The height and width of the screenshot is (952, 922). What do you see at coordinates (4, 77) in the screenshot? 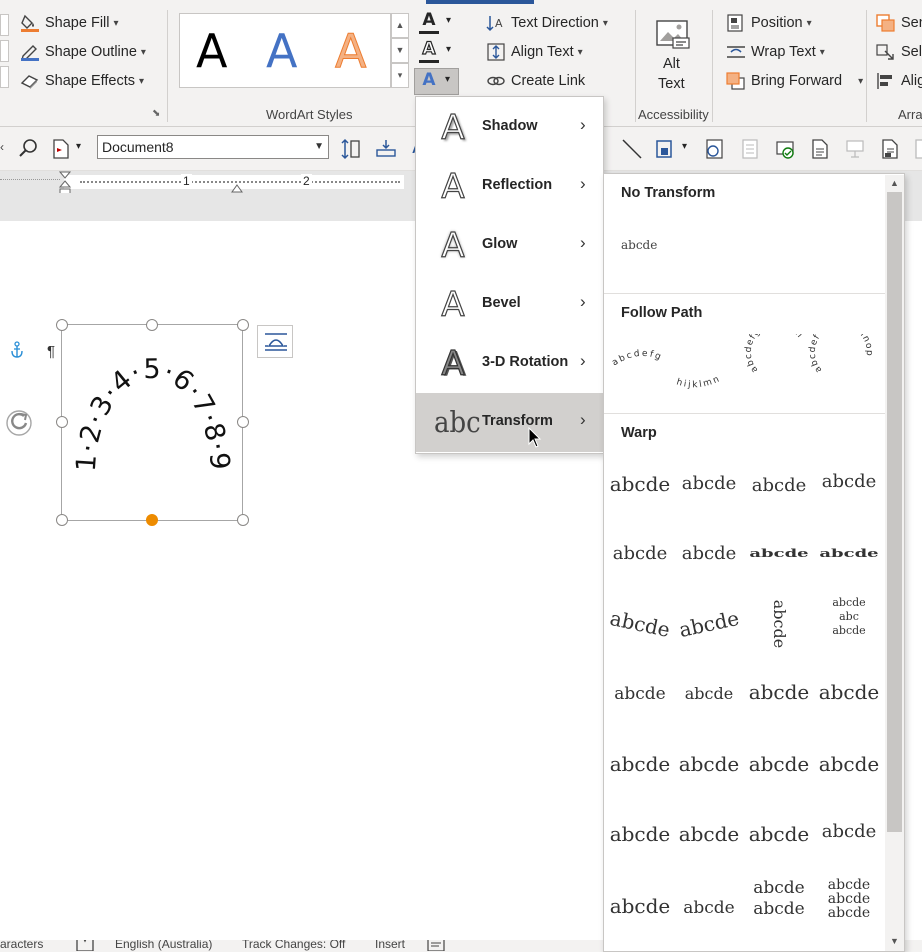
I see `style-more` at bounding box center [4, 77].